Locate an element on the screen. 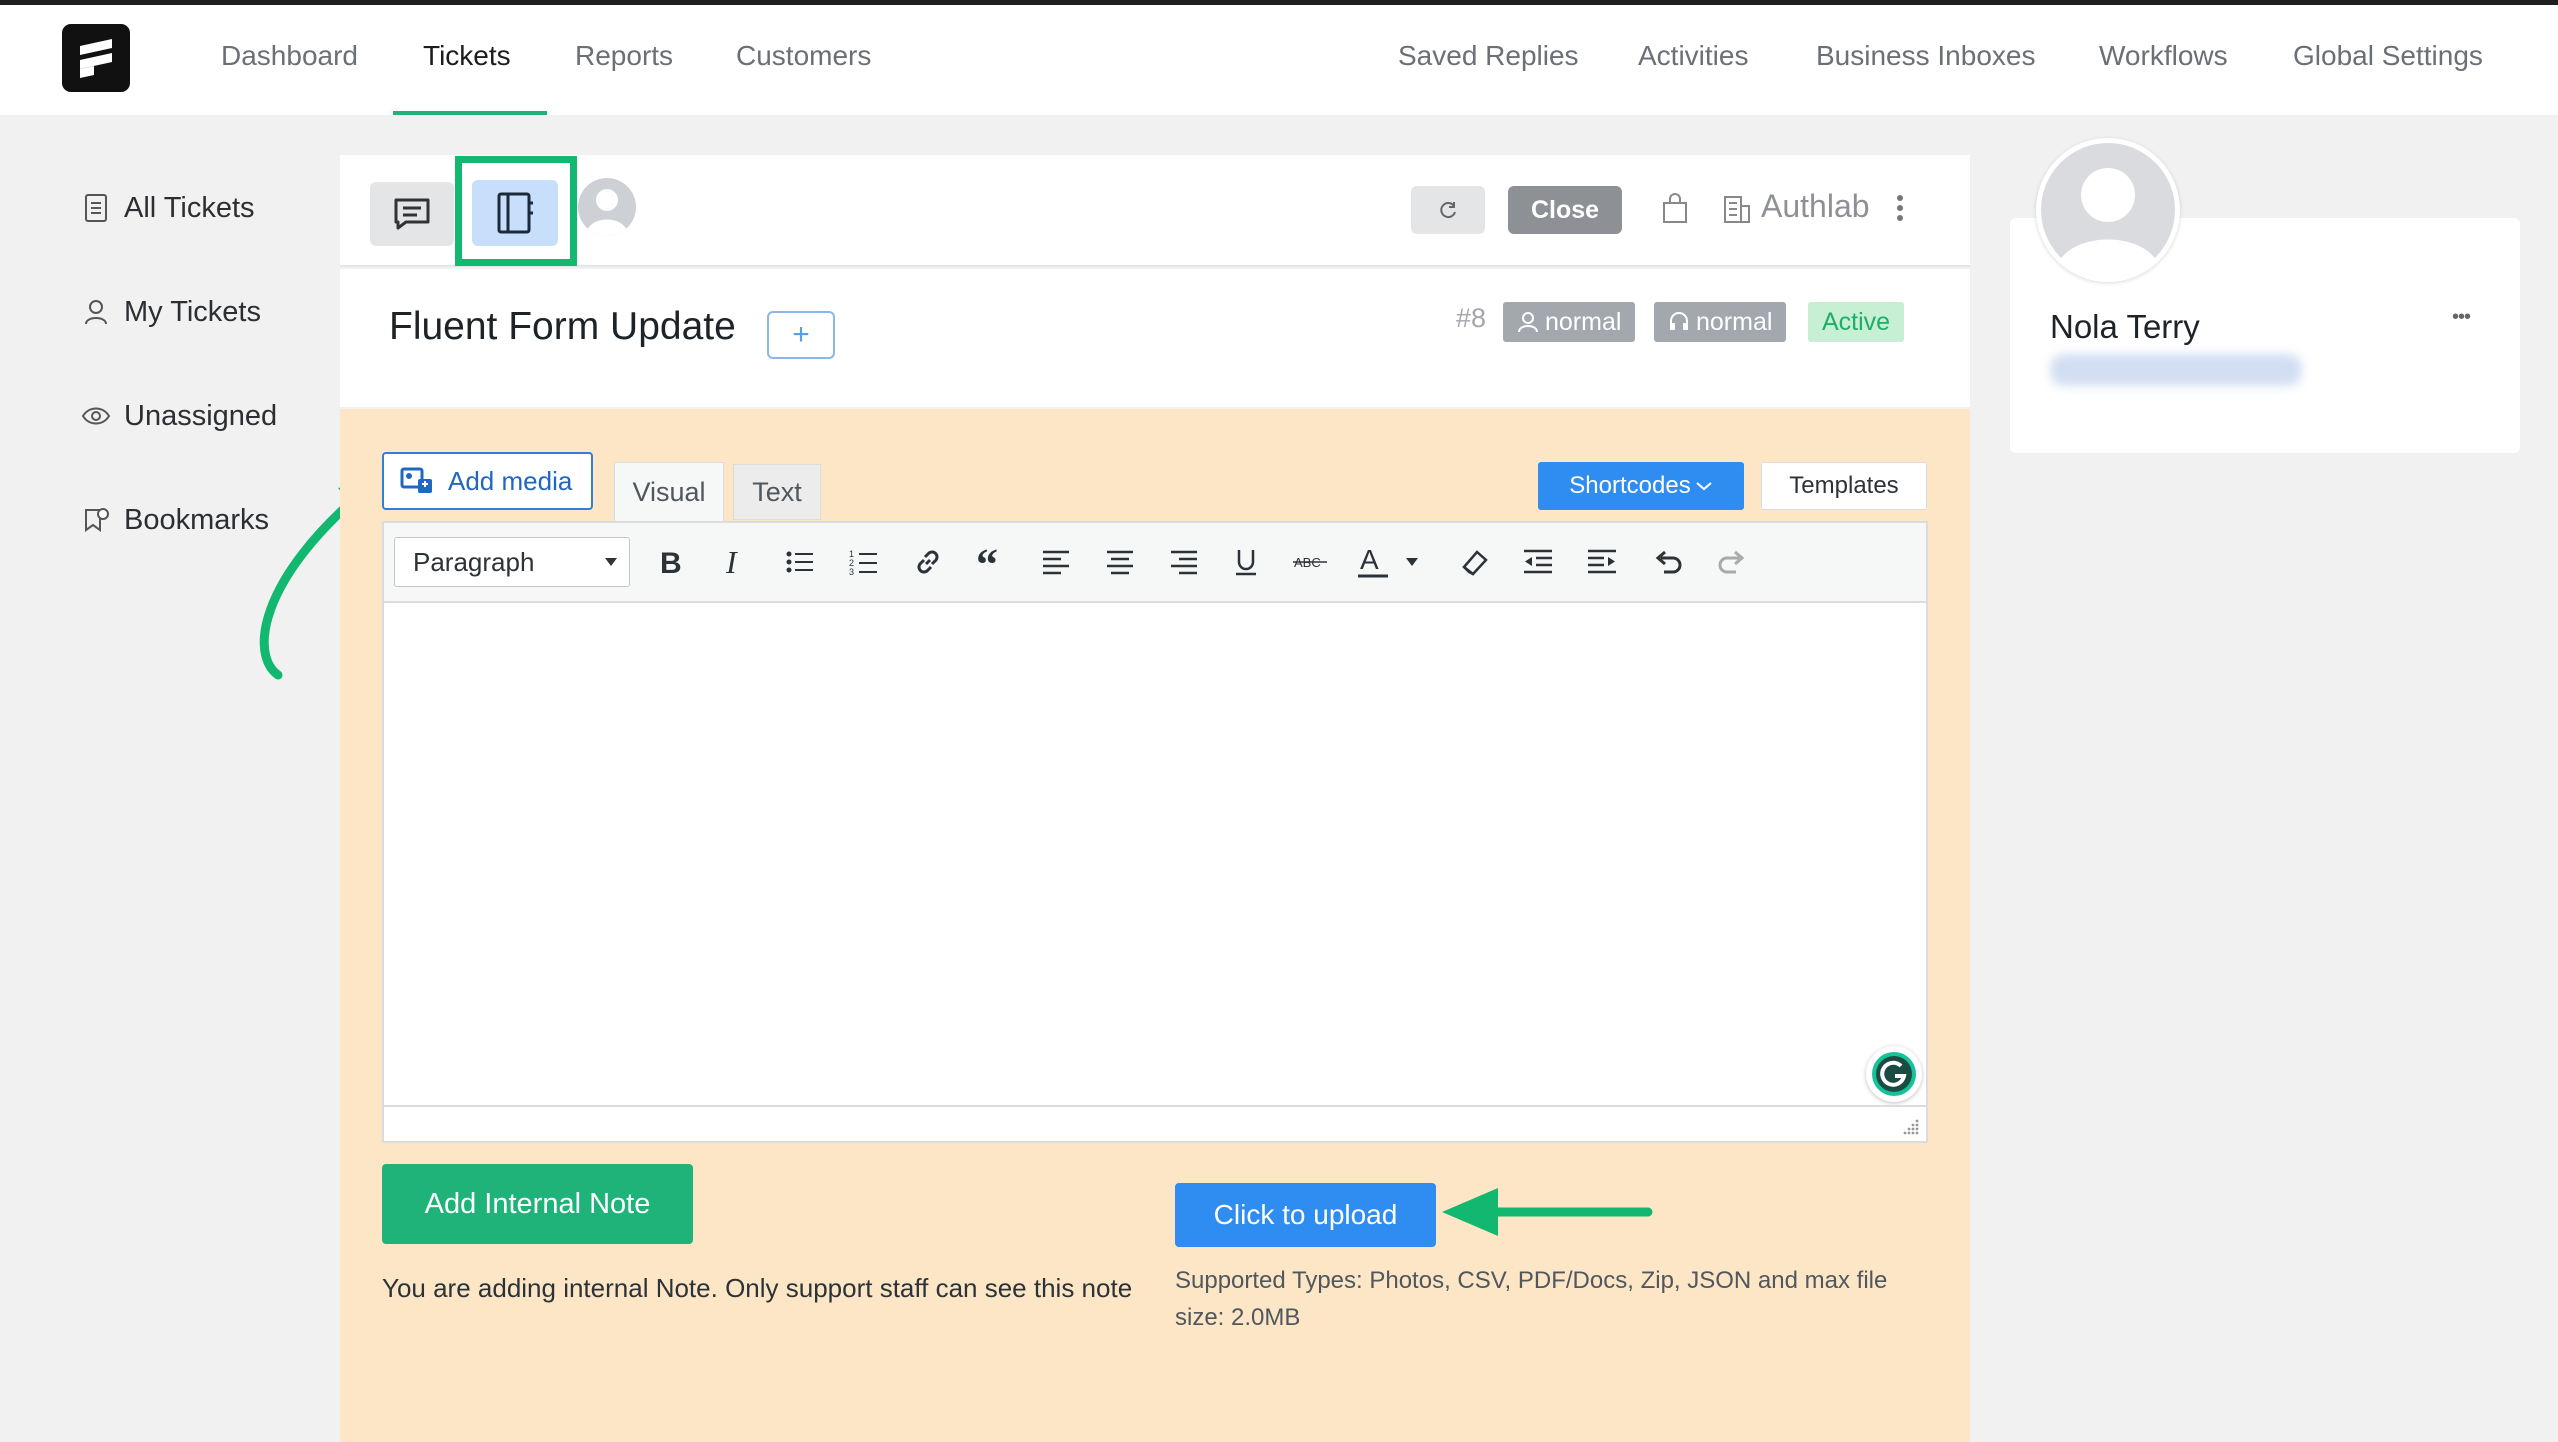 The image size is (2558, 1442). italic-icon: I is located at coordinates (734, 562).